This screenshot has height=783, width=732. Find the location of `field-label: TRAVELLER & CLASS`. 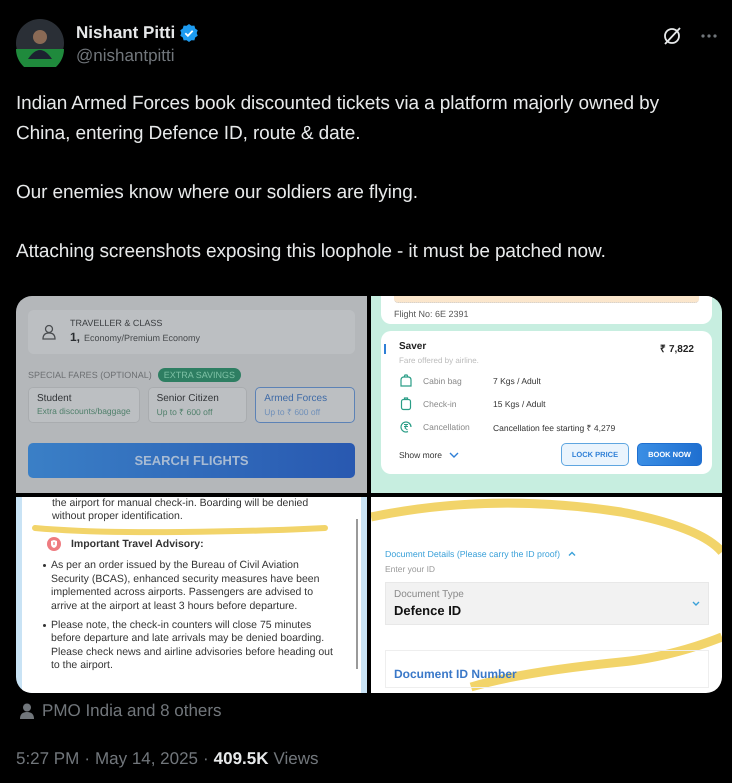

field-label: TRAVELLER & CLASS is located at coordinates (117, 323).